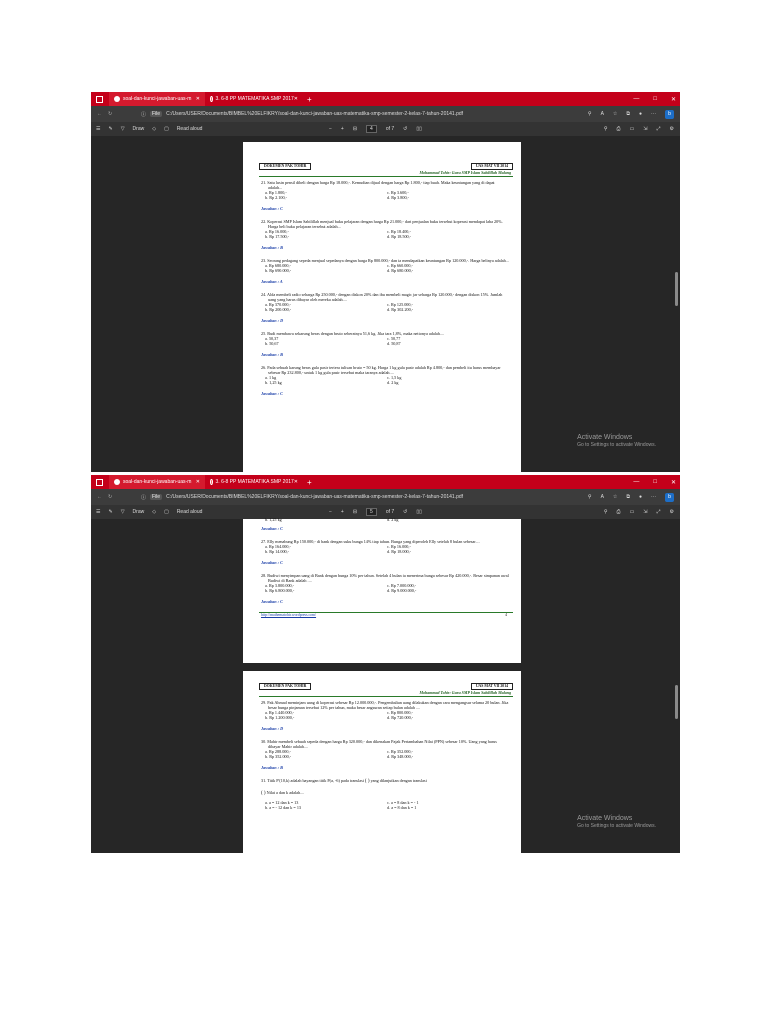 This screenshot has width=768, height=1024. What do you see at coordinates (211, 482) in the screenshot?
I see `tab-favicon-icon` at bounding box center [211, 482].